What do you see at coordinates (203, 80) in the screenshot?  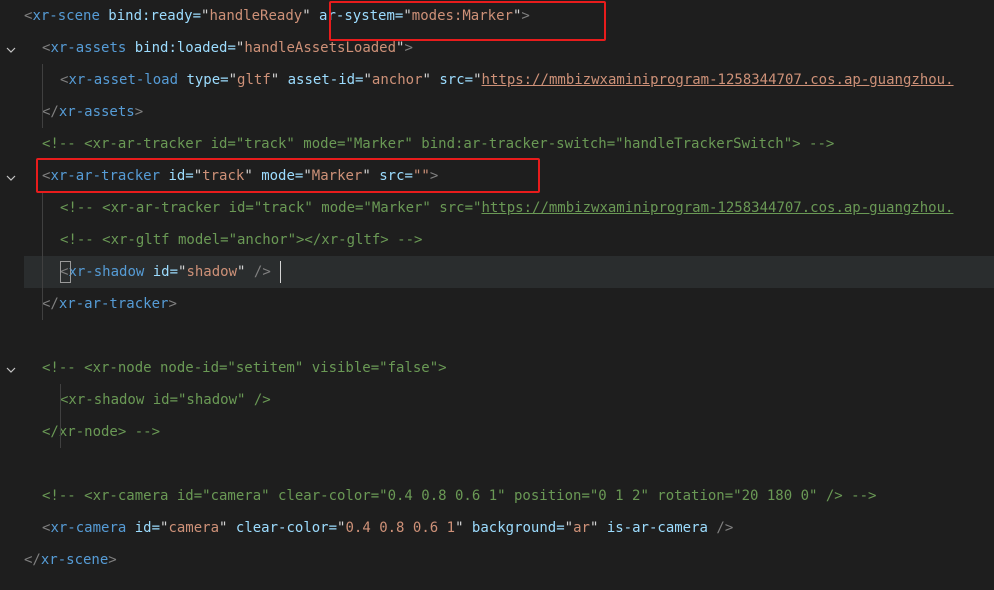 I see `code-token: type=` at bounding box center [203, 80].